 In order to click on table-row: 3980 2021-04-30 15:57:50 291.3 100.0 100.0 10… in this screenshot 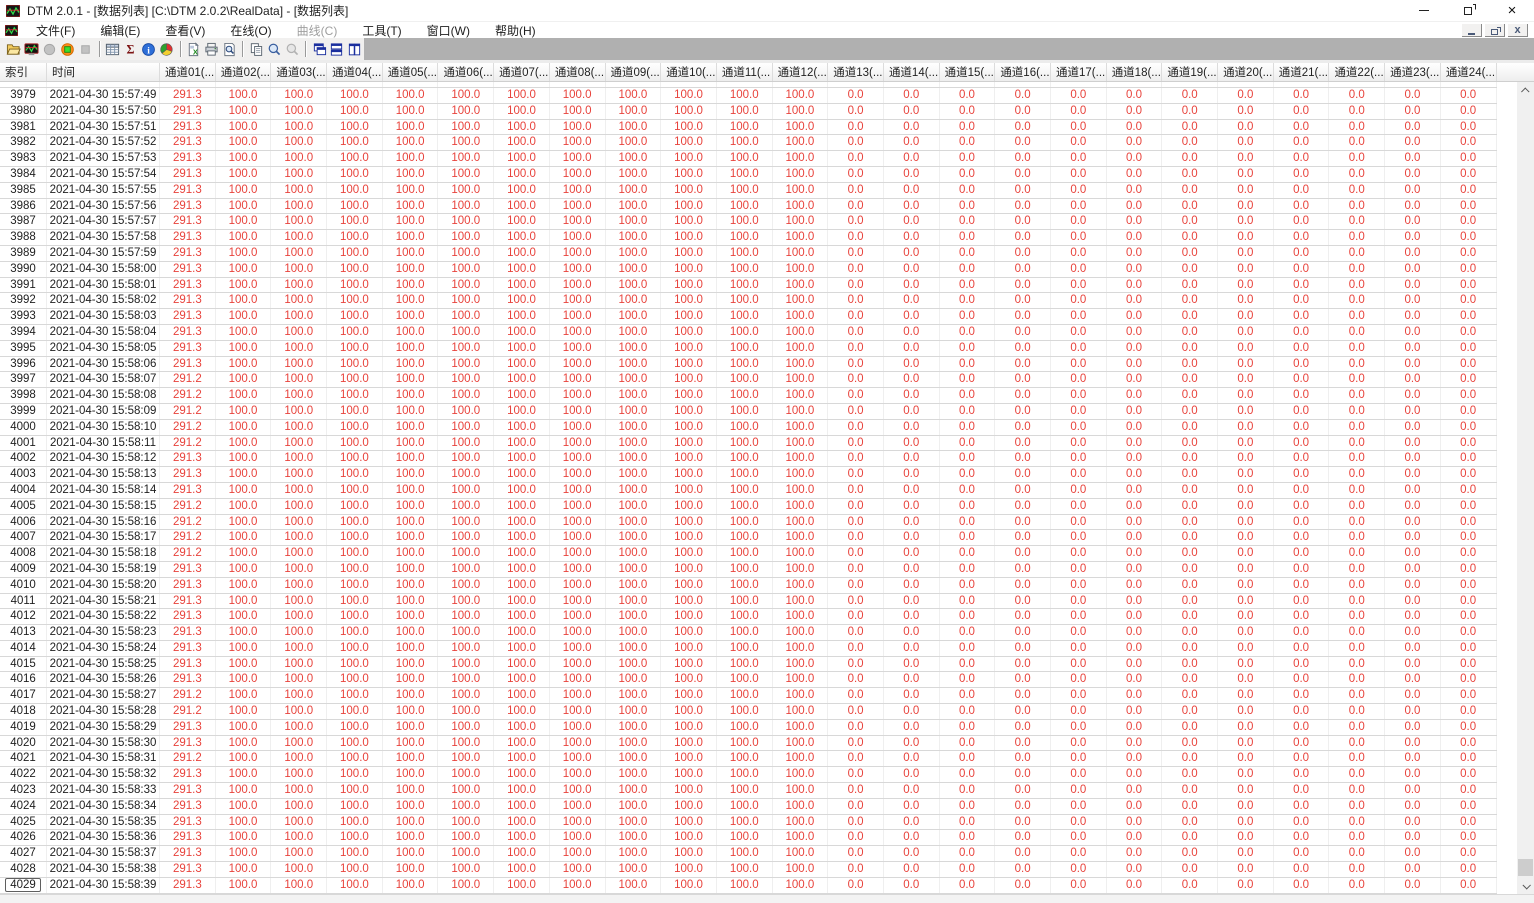, I will do `click(748, 111)`.